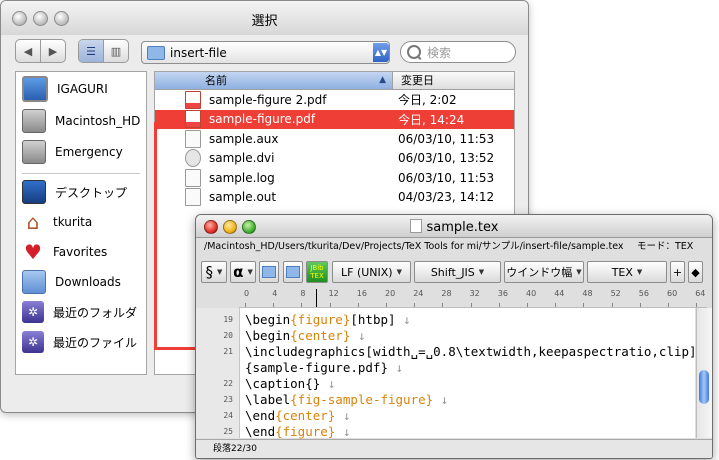 Image resolution: width=719 pixels, height=460 pixels. What do you see at coordinates (458, 52) in the screenshot?
I see `search-field: 検索` at bounding box center [458, 52].